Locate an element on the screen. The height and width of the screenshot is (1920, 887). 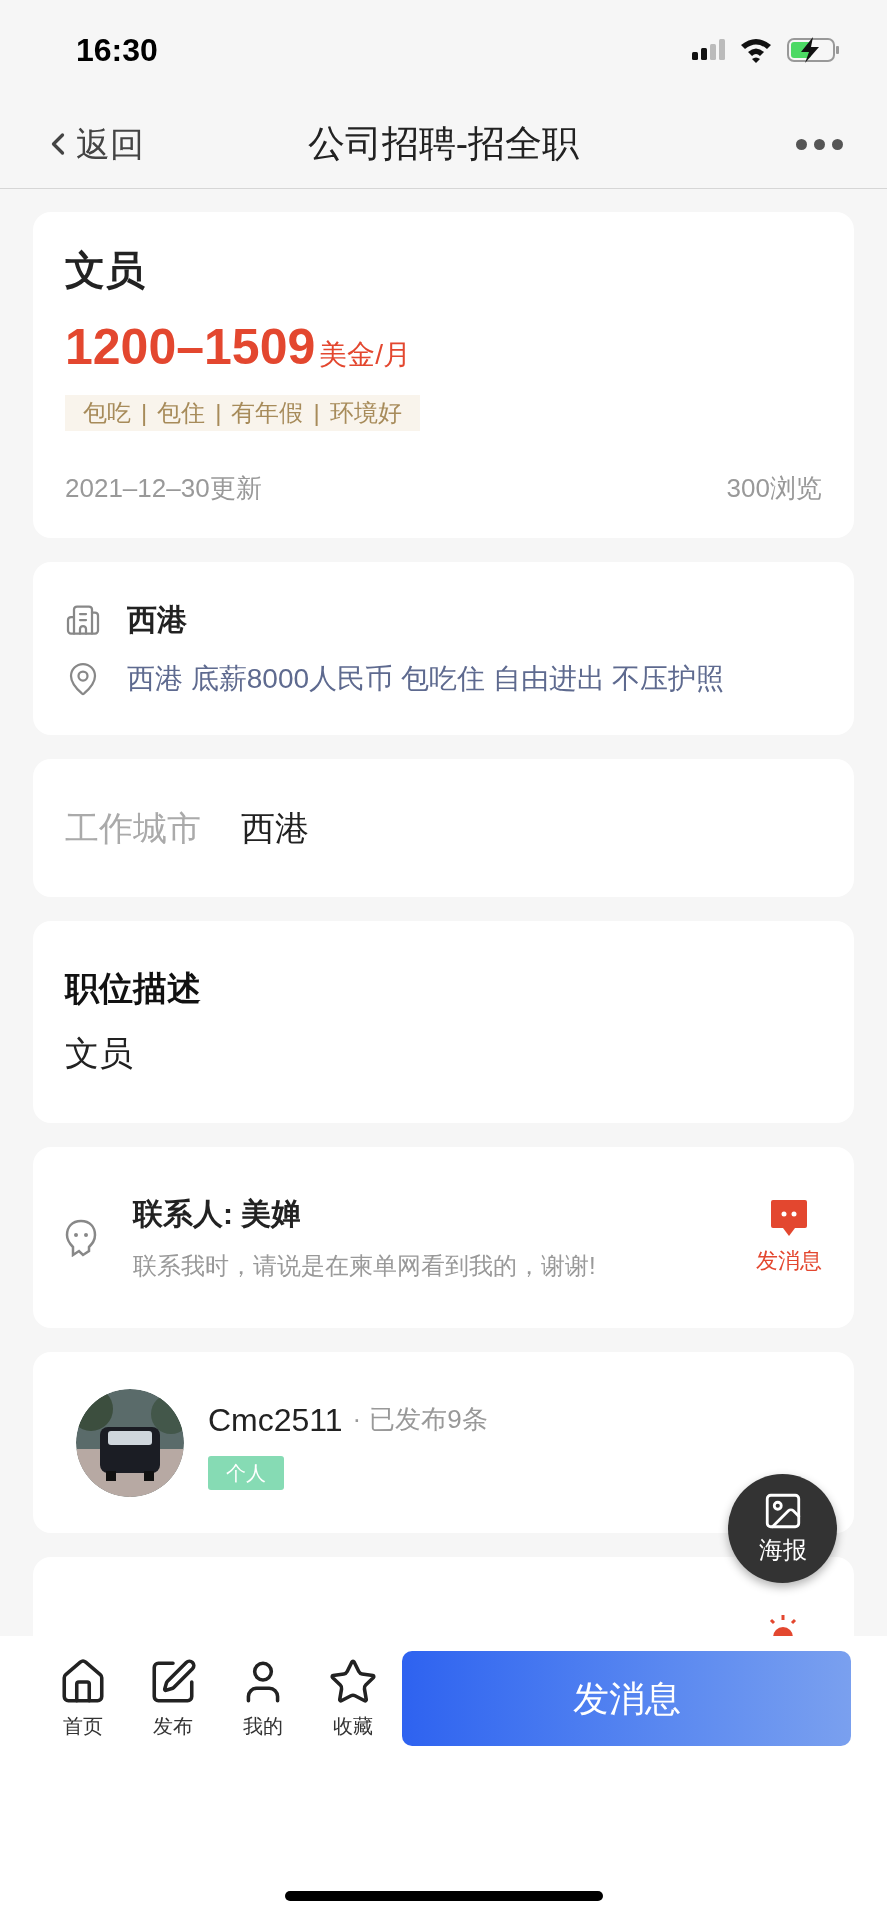
post-count: 已发布9条 is located at coordinates (428, 1419).